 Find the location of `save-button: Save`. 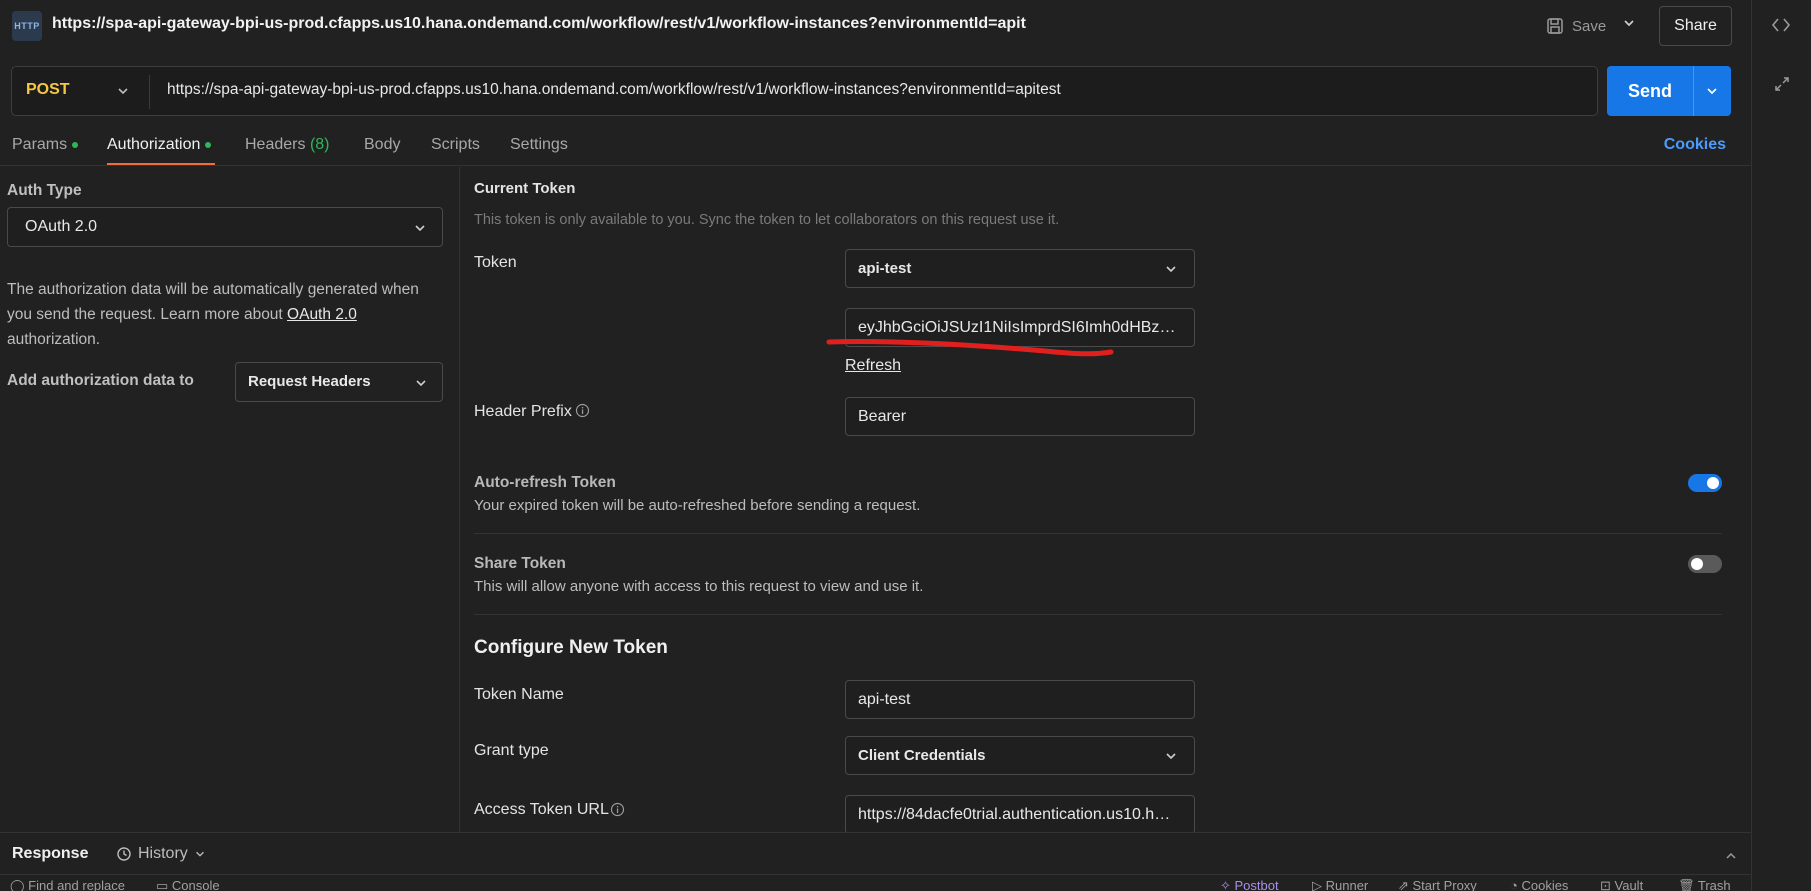

save-button: Save is located at coordinates (1576, 26).